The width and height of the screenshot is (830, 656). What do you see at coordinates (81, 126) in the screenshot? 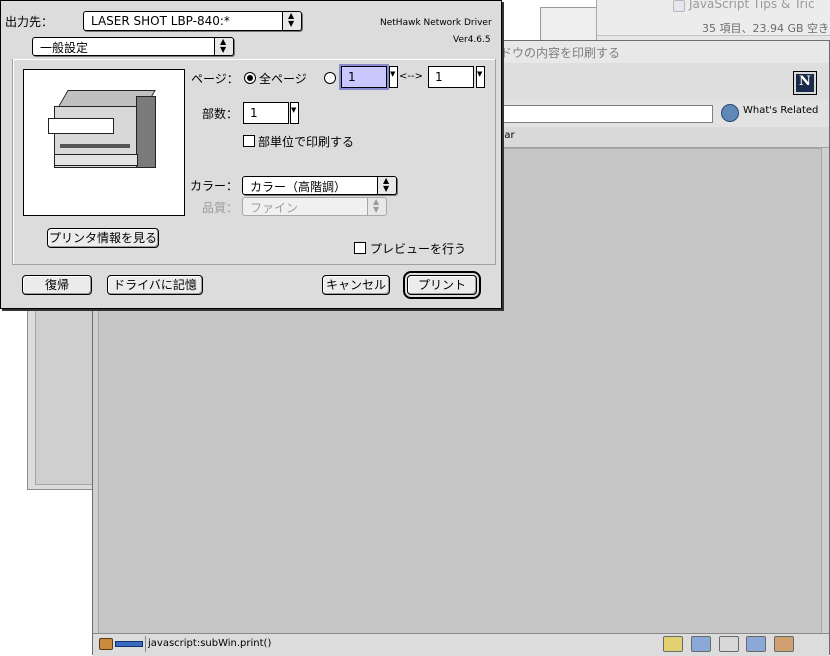
I see `printer-tray-icon` at bounding box center [81, 126].